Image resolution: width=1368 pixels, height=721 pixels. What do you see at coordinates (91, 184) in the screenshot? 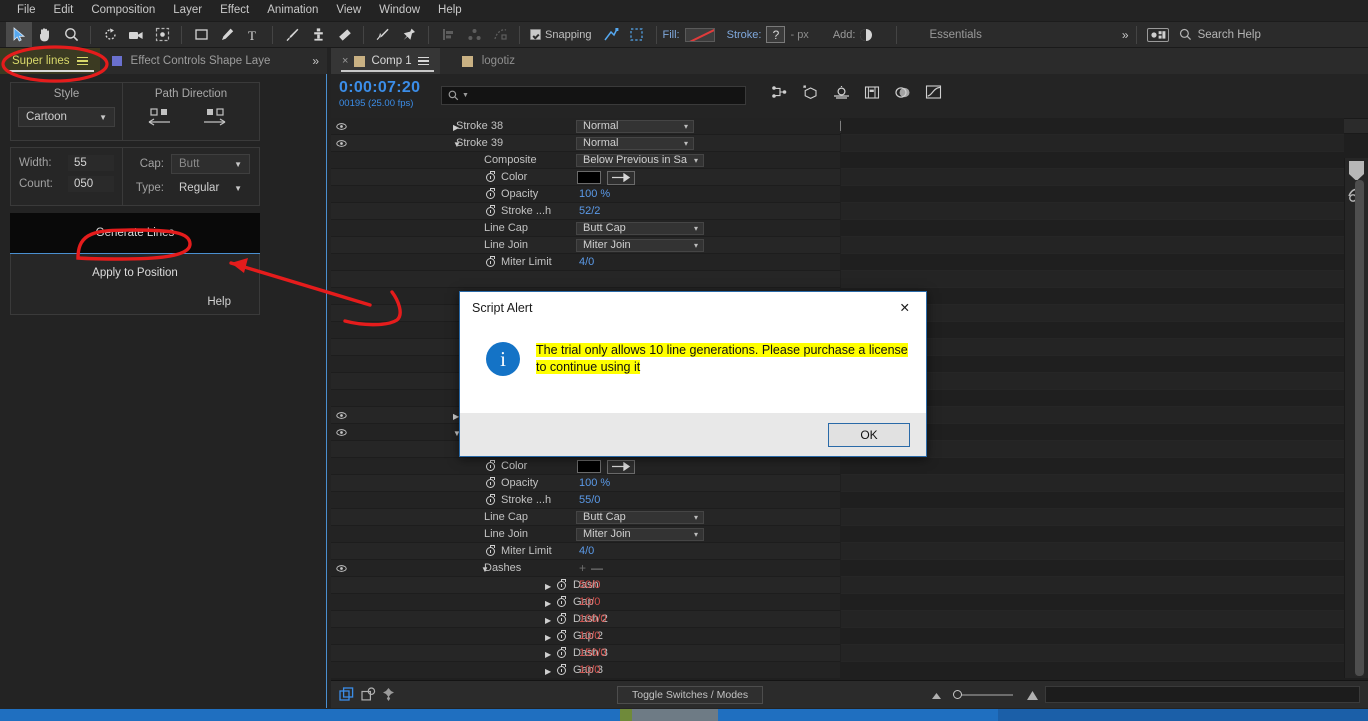
I see `count-input: 050` at bounding box center [91, 184].